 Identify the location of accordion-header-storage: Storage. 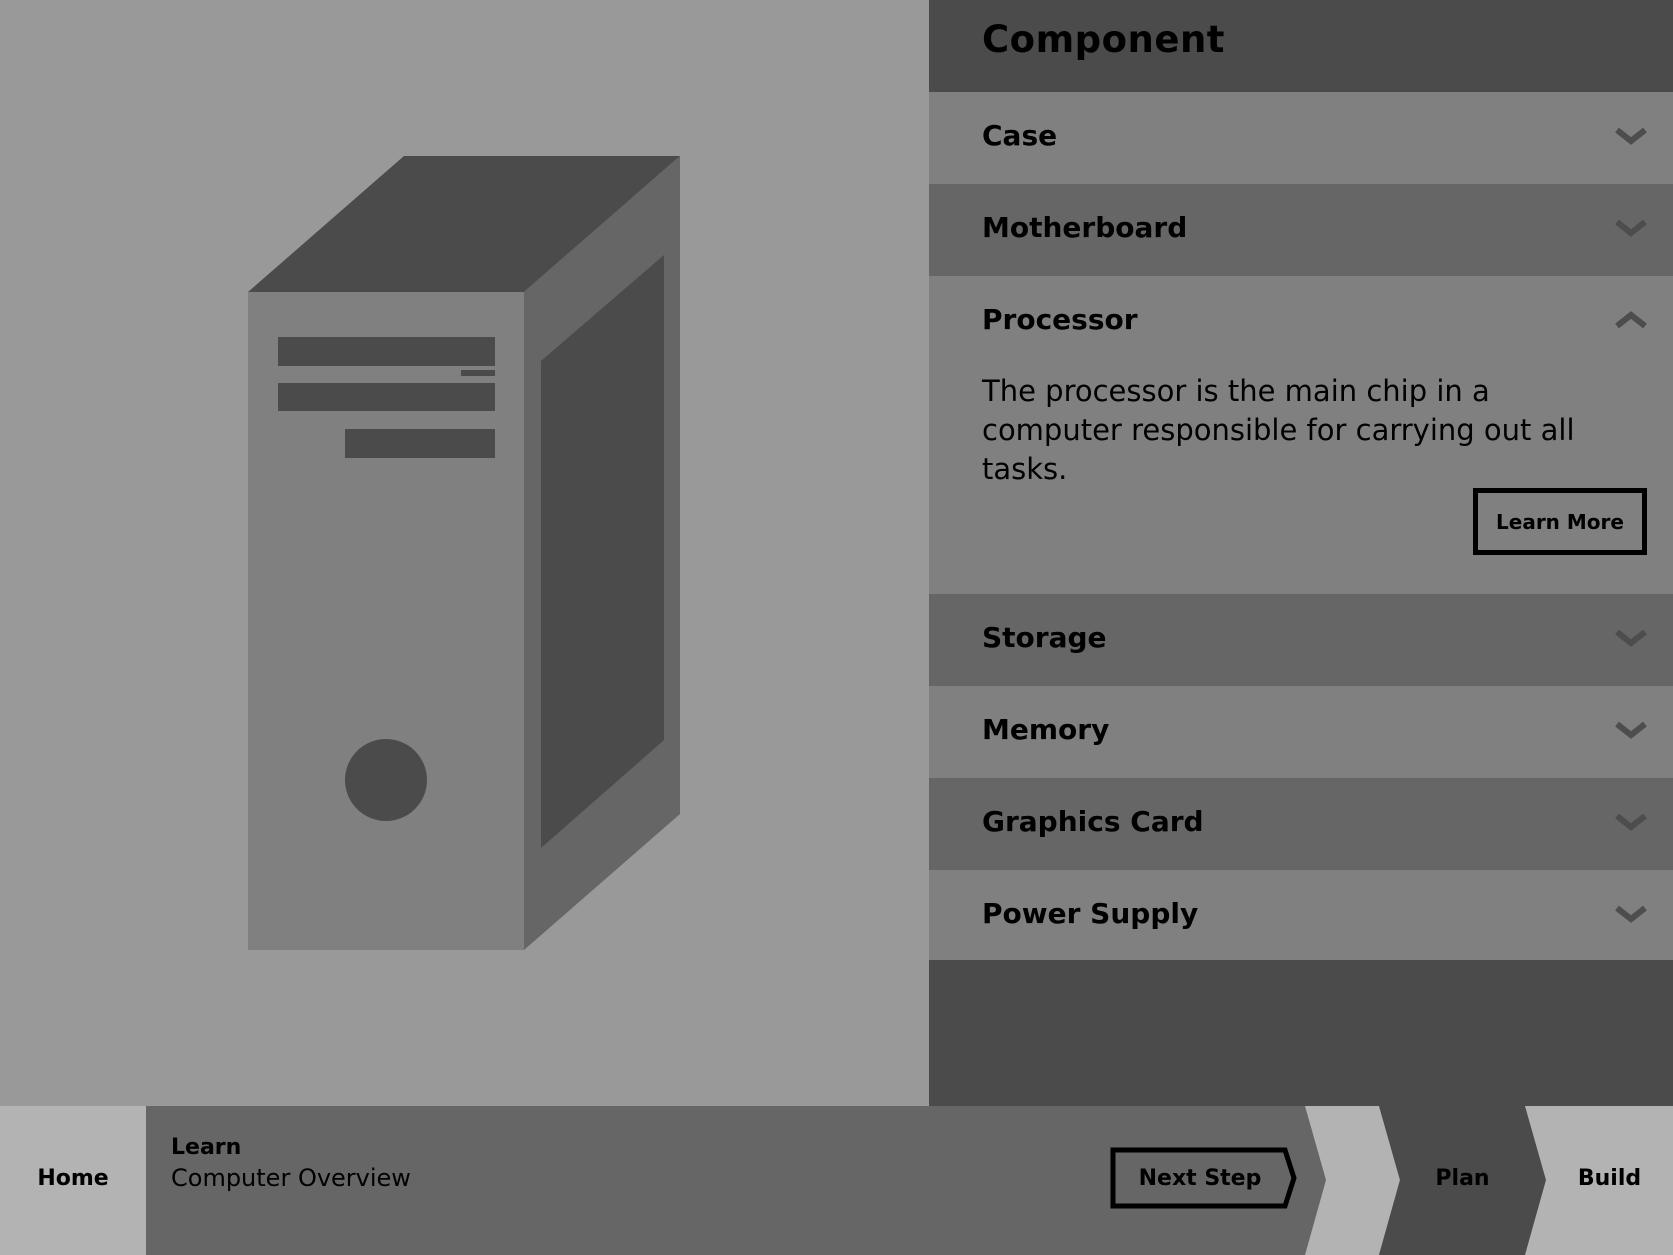
(1301, 640).